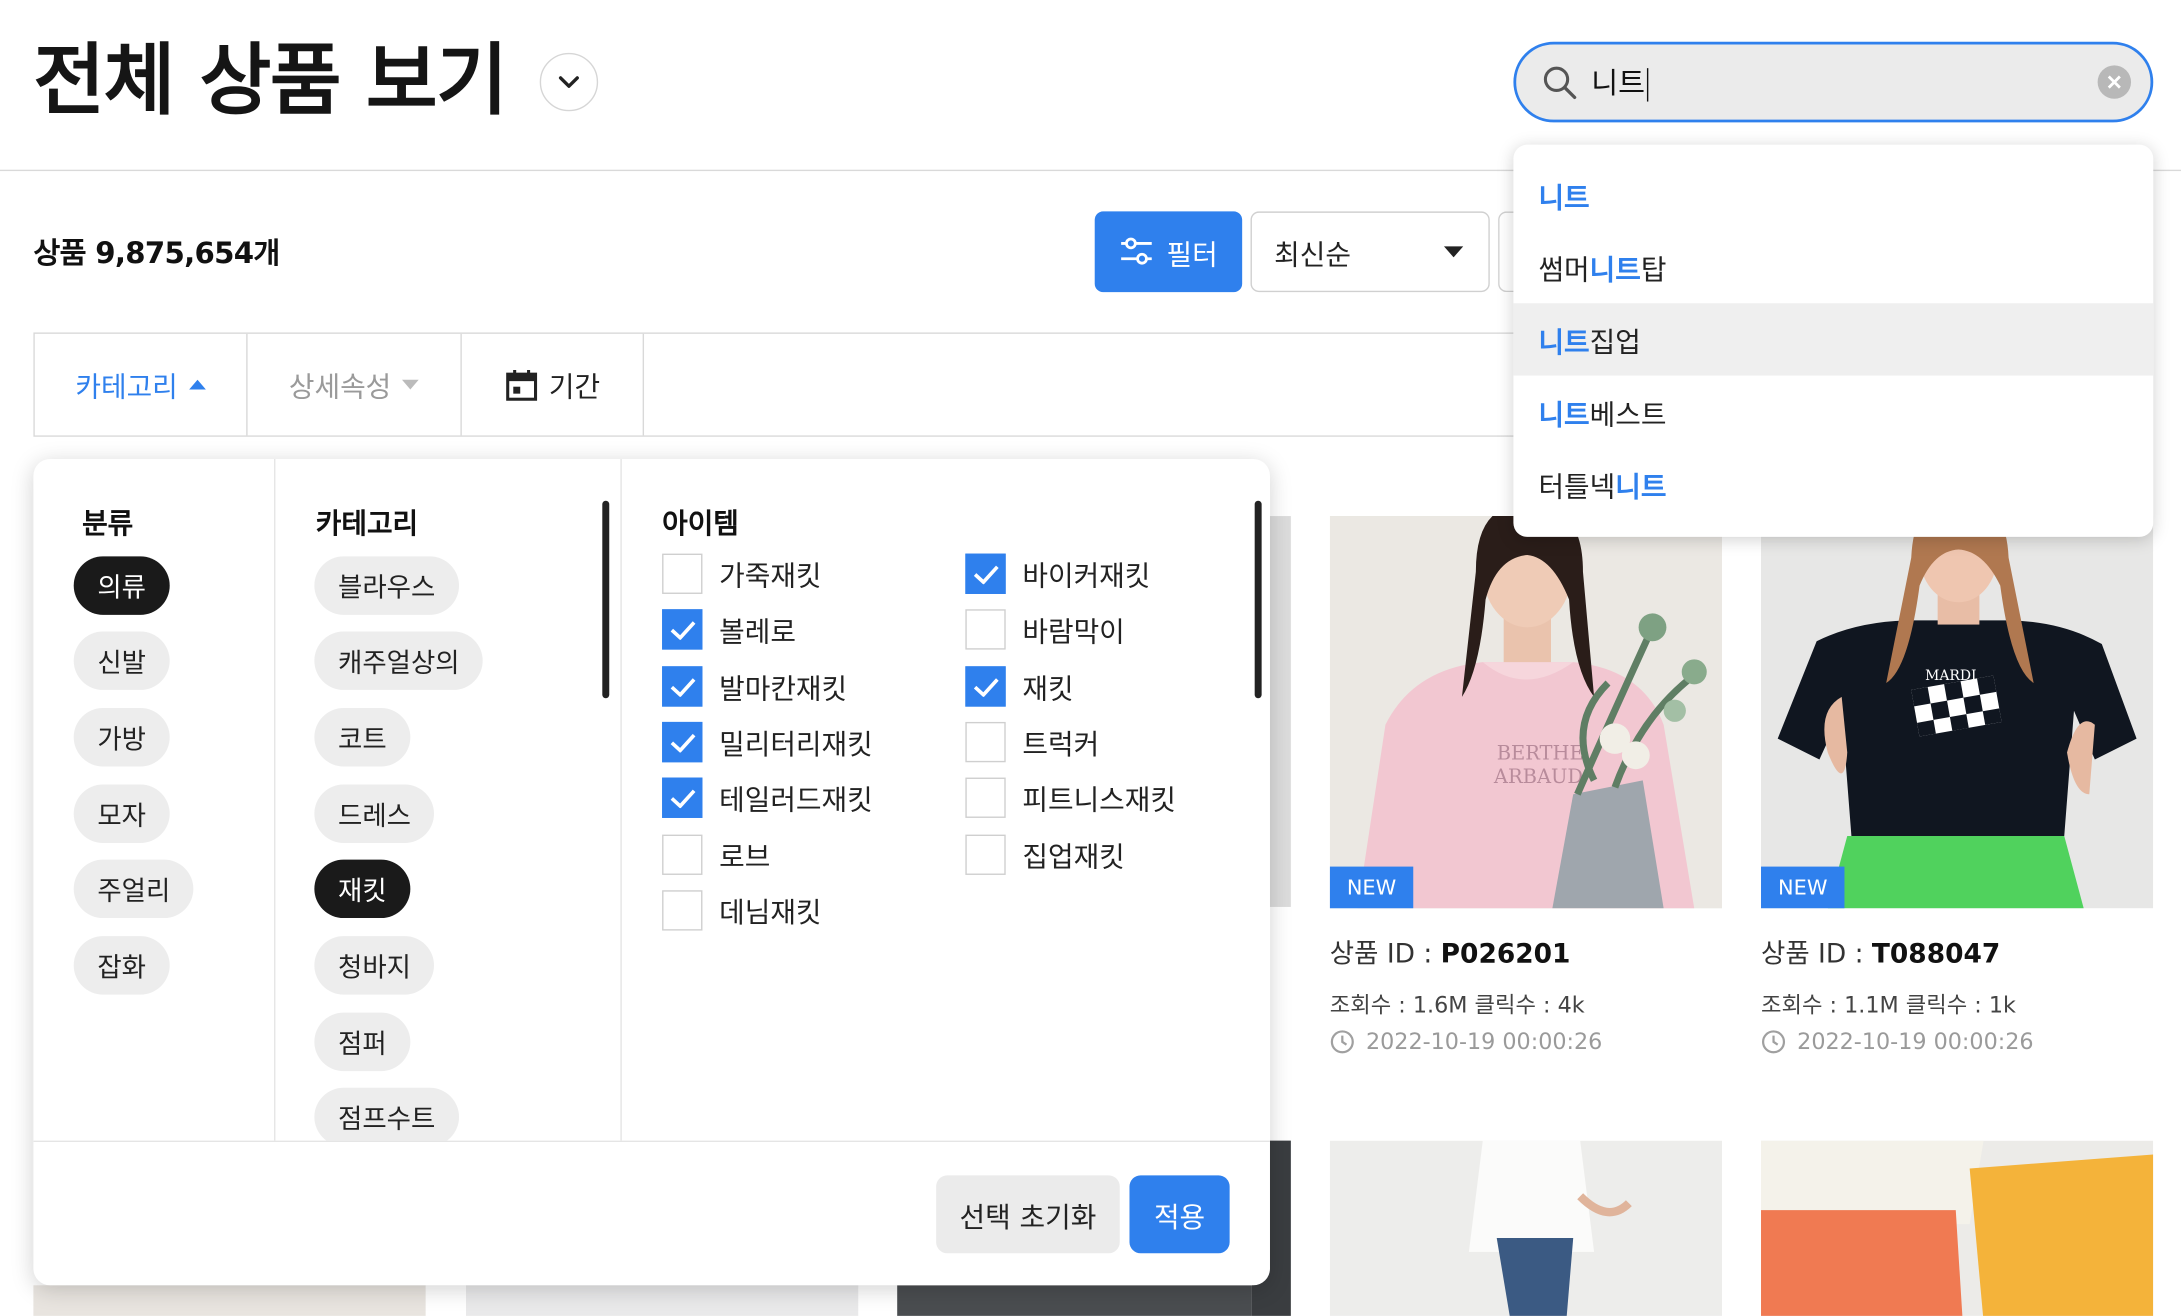 The width and height of the screenshot is (2181, 1316). Describe the element at coordinates (1526, 712) in the screenshot. I see `product-image: BERTHE ARBAUD NEW` at that location.